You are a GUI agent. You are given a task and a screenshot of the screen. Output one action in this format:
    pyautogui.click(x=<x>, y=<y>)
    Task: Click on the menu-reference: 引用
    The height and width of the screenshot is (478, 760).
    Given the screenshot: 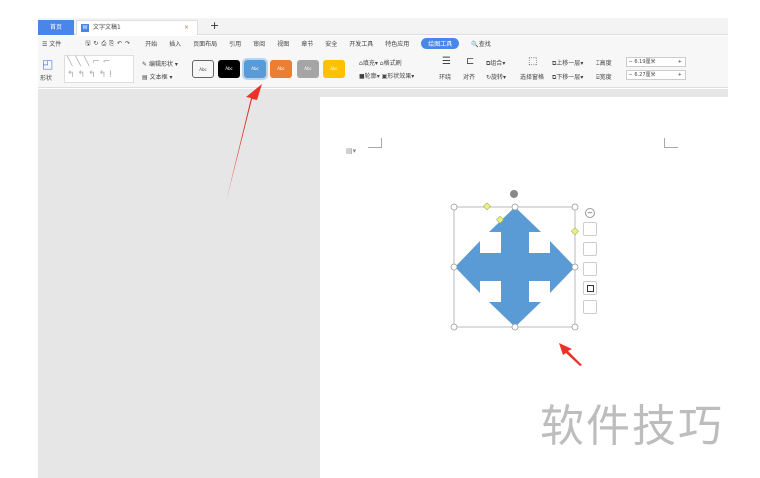 What is the action you would take?
    pyautogui.click(x=235, y=43)
    